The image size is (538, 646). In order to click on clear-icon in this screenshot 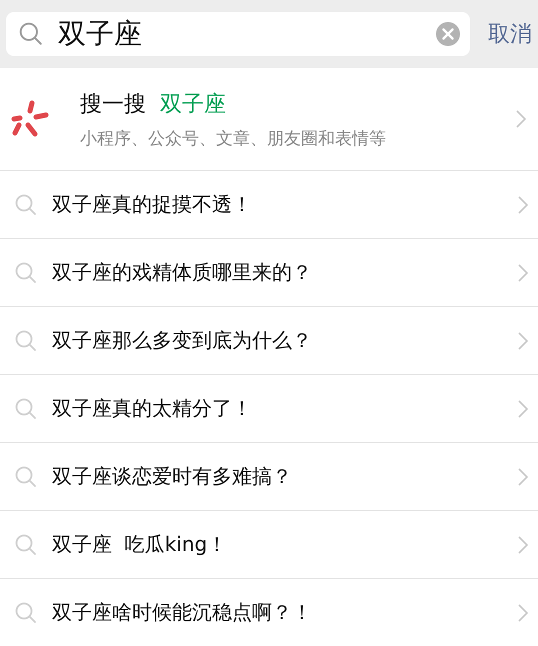, I will do `click(448, 34)`.